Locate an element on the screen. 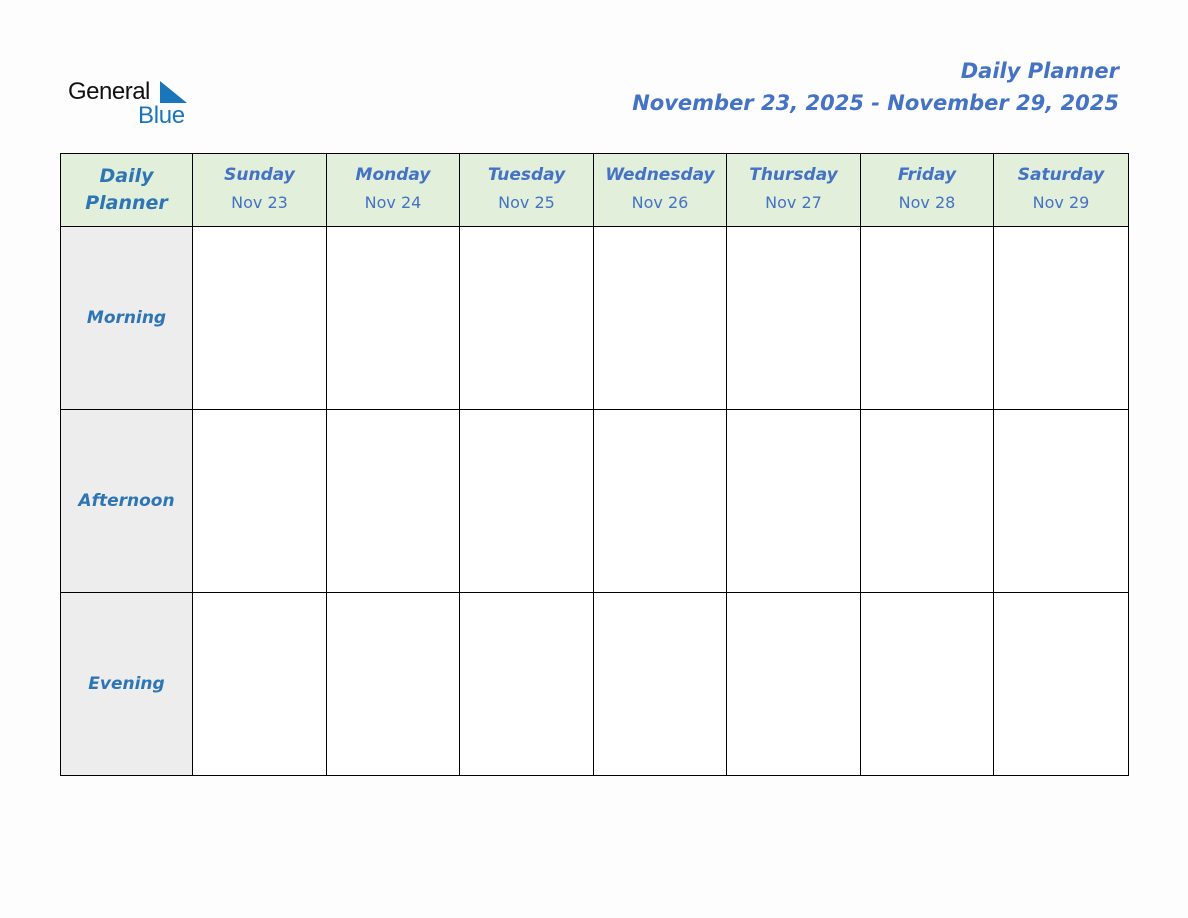 Image resolution: width=1188 pixels, height=918 pixels. date-range: November 23, 2025 - November 29, 2025 is located at coordinates (875, 103).